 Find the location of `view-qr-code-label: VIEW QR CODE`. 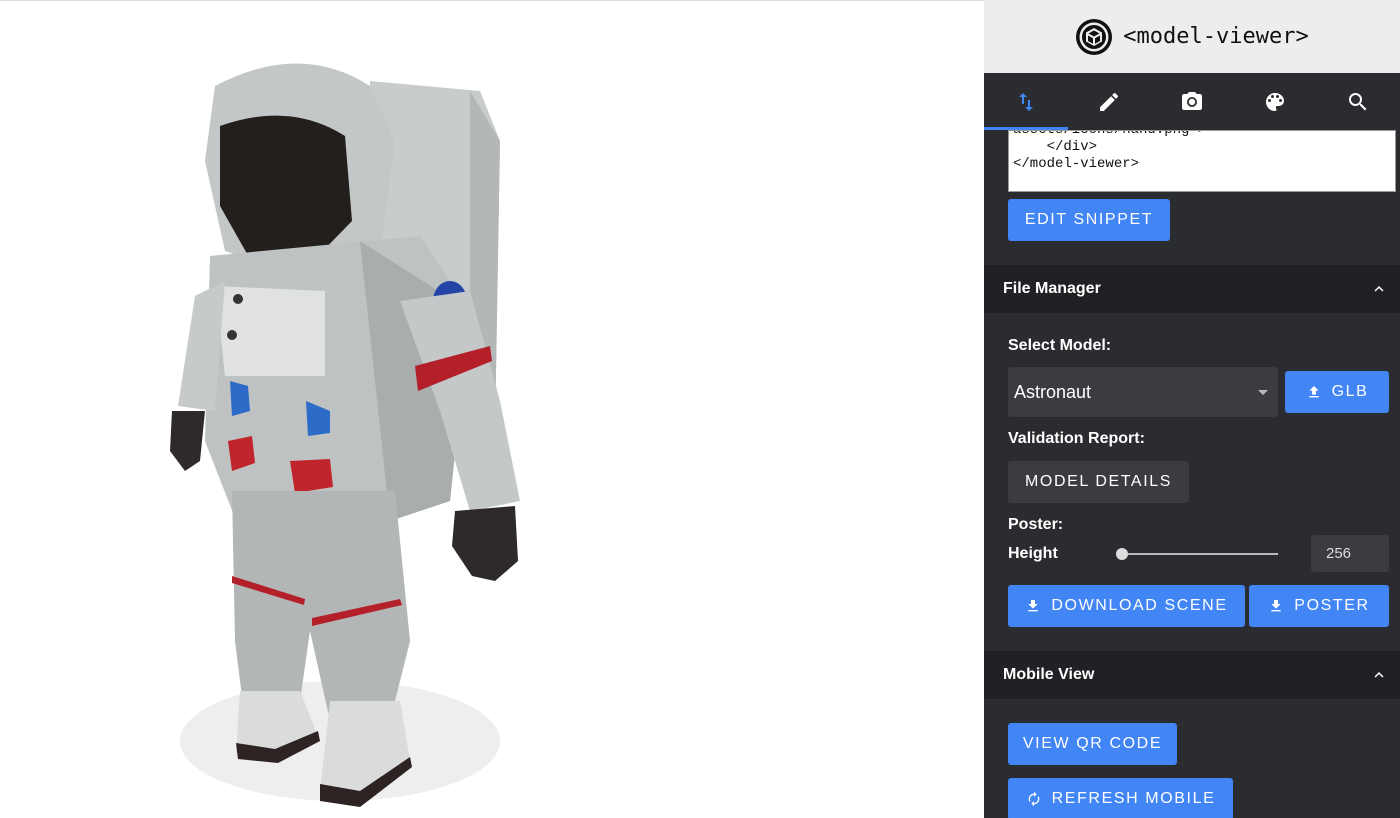

view-qr-code-label: VIEW QR CODE is located at coordinates (1092, 743).